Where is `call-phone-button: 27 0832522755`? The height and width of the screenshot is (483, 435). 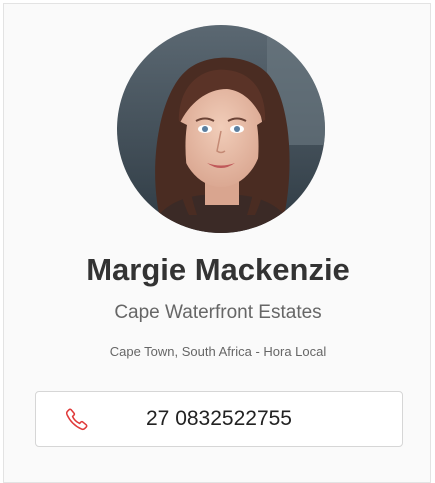
call-phone-button: 27 0832522755 is located at coordinates (219, 419).